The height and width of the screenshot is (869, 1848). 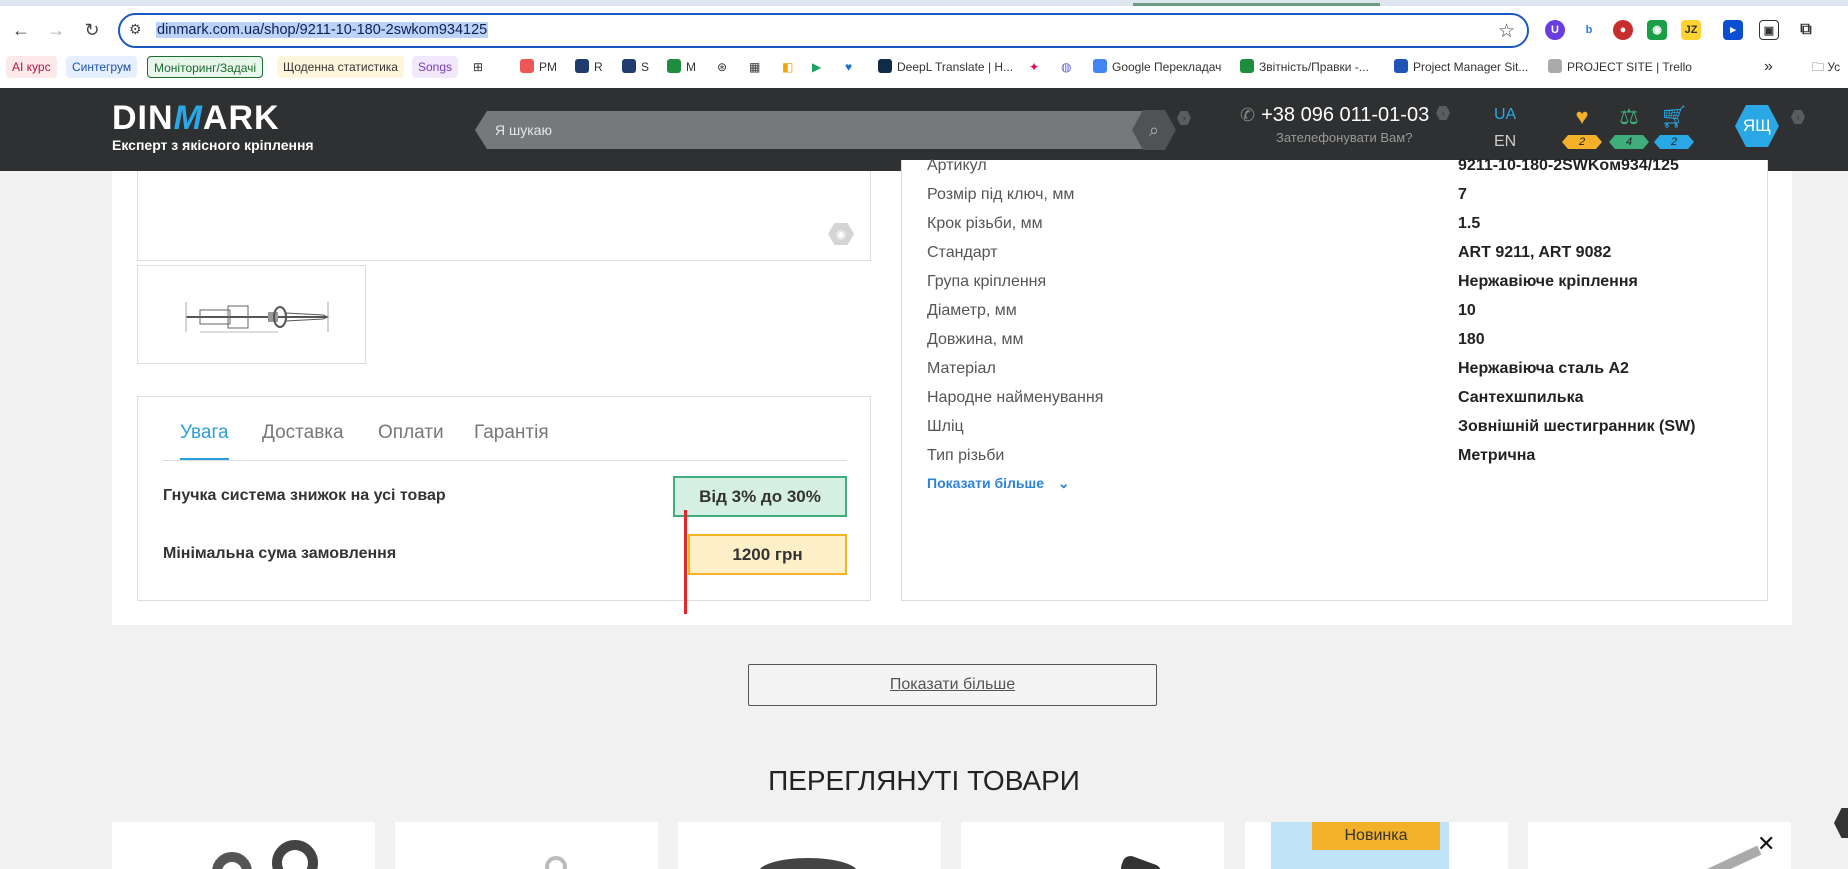 I want to click on heart-icon: ♥, so click(x=848, y=67).